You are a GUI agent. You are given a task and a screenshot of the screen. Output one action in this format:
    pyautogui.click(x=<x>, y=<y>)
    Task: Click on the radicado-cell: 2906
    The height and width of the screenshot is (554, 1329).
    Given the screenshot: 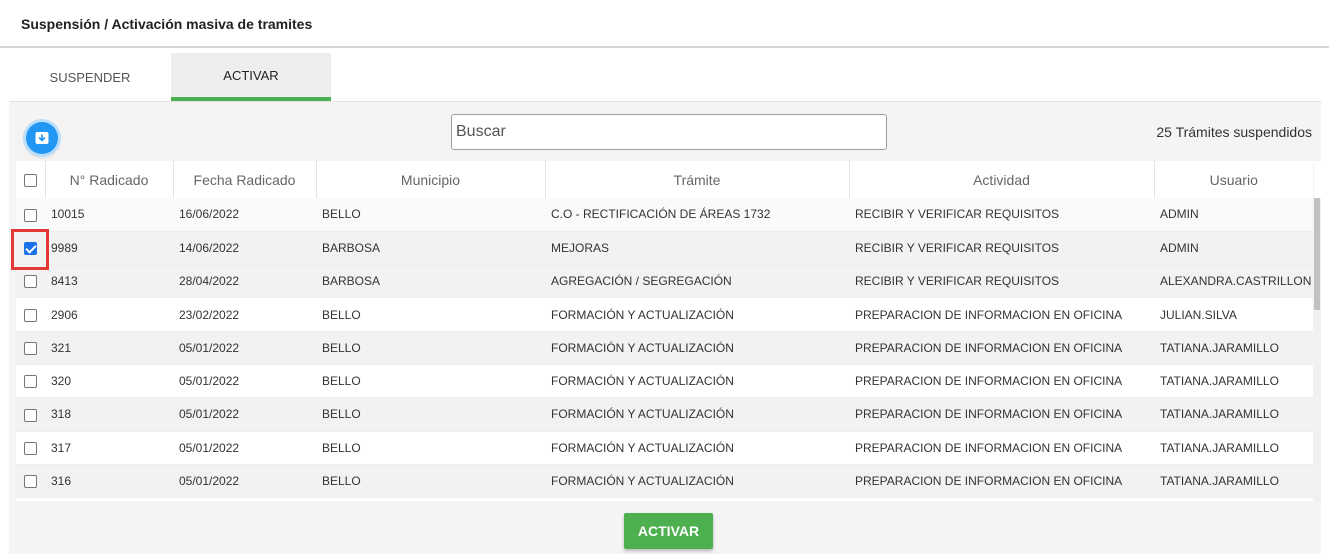 What is the action you would take?
    pyautogui.click(x=109, y=314)
    